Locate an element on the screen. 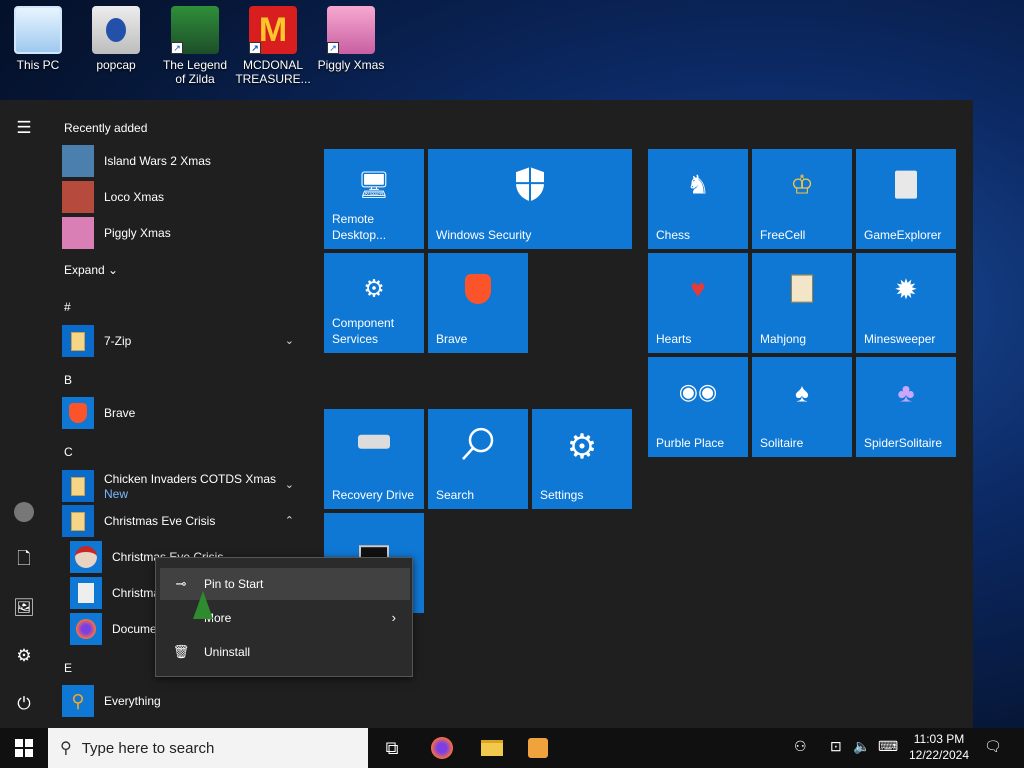  tile-gameexplorer: GameExplorer is located at coordinates (906, 199).